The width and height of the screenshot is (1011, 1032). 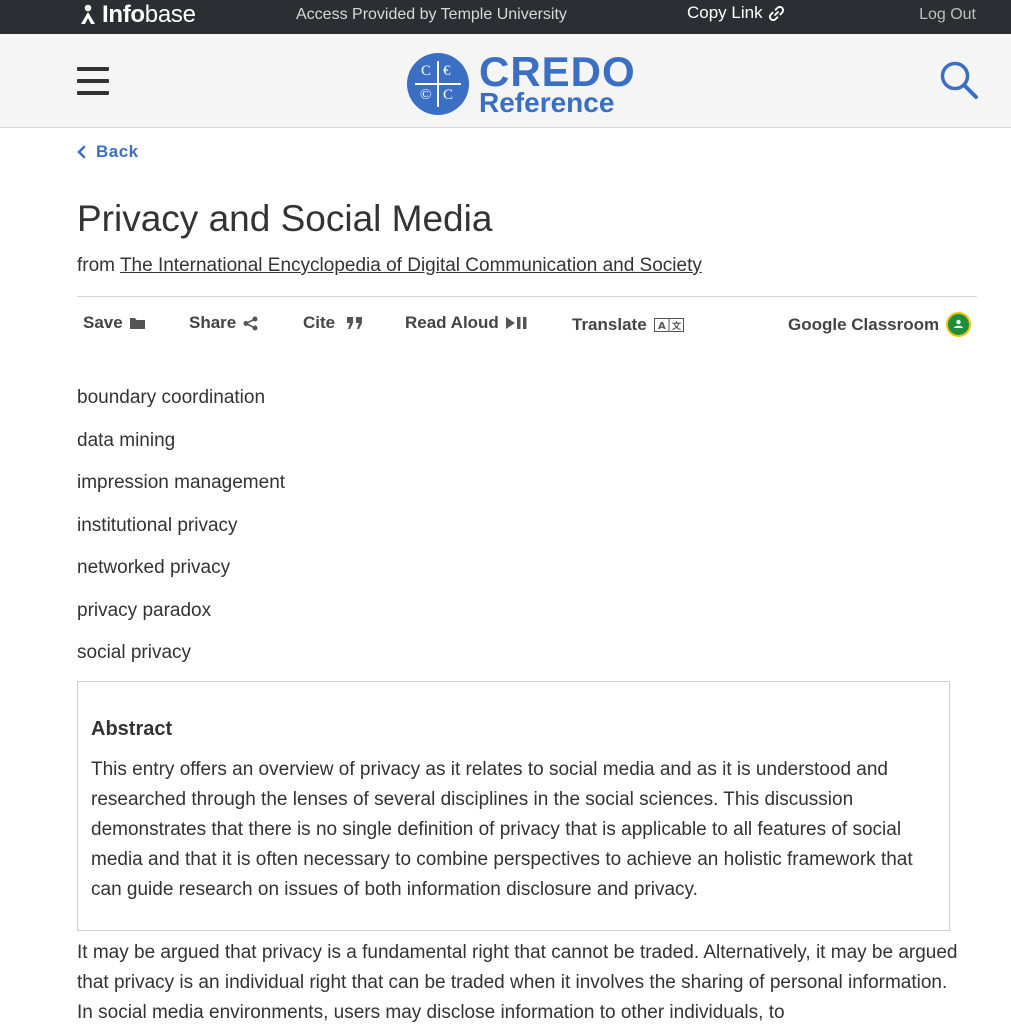 I want to click on cite-label: Cite, so click(x=319, y=322).